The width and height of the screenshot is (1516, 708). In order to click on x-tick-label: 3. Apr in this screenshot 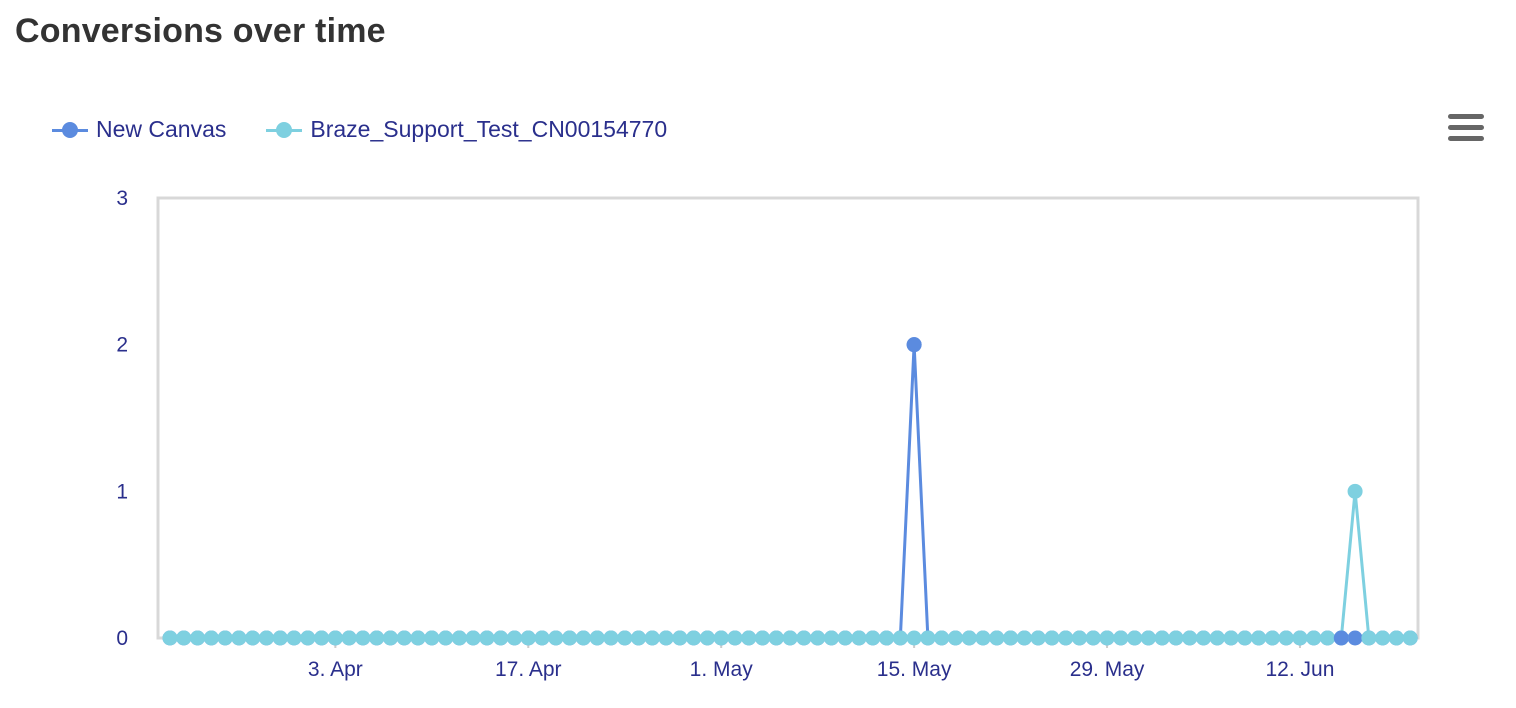, I will do `click(335, 669)`.